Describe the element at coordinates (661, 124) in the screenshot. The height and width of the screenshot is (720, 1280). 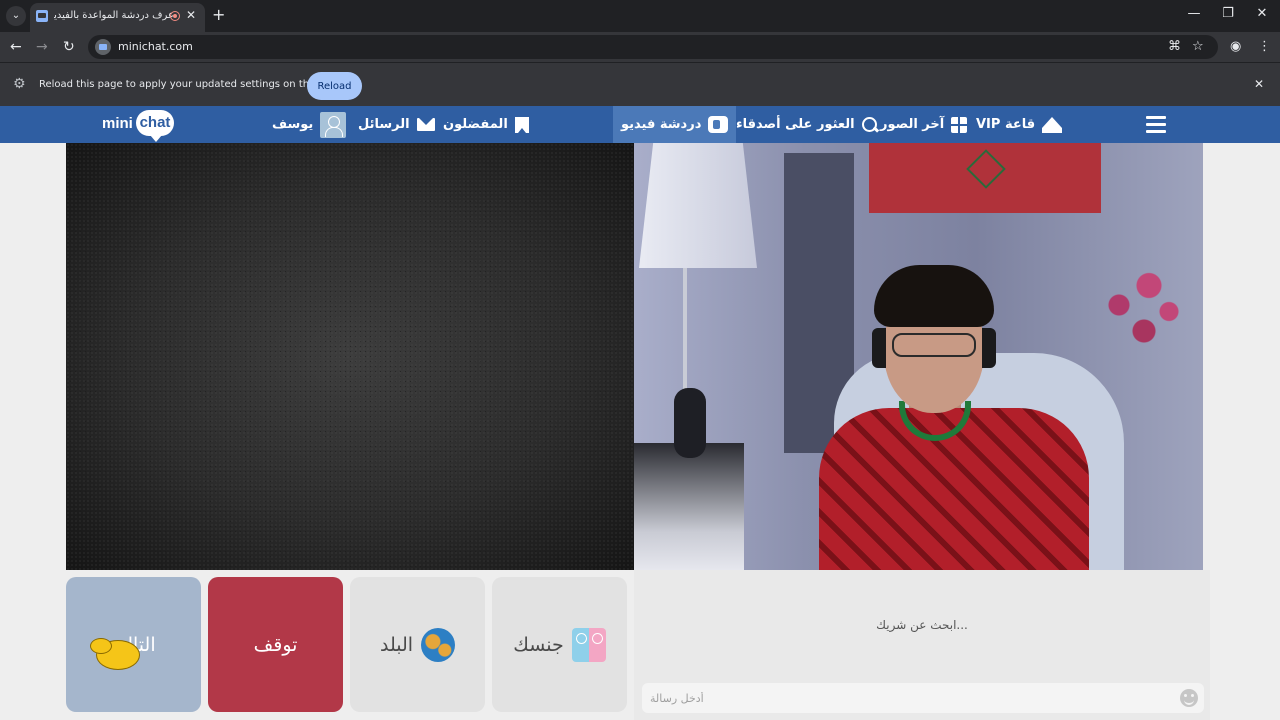
I see `nav-video-chat-label: دردشة فيديو` at that location.